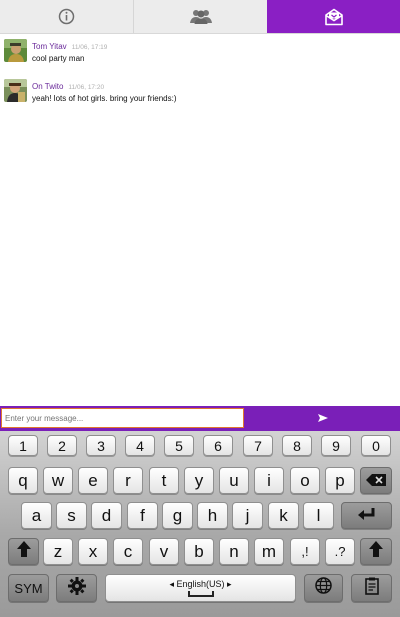 The height and width of the screenshot is (617, 400). I want to click on key-g: g, so click(177, 515).